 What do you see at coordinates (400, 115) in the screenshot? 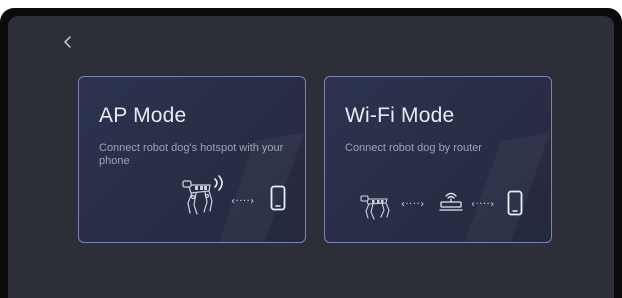
I see `wifi-mode-title: Wi-Fi Mode` at bounding box center [400, 115].